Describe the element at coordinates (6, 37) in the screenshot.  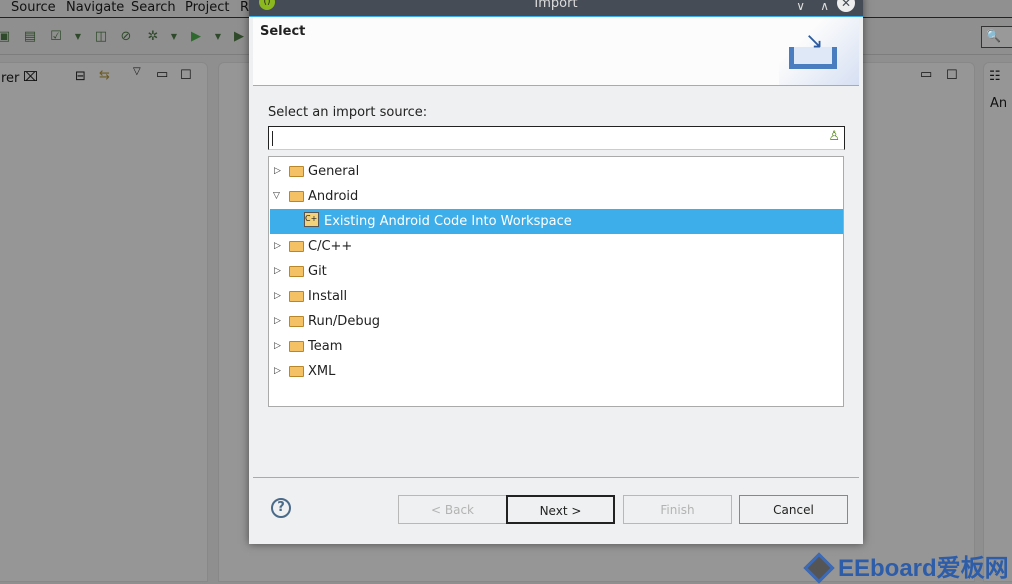
I see `android-download-icon: ▣` at that location.